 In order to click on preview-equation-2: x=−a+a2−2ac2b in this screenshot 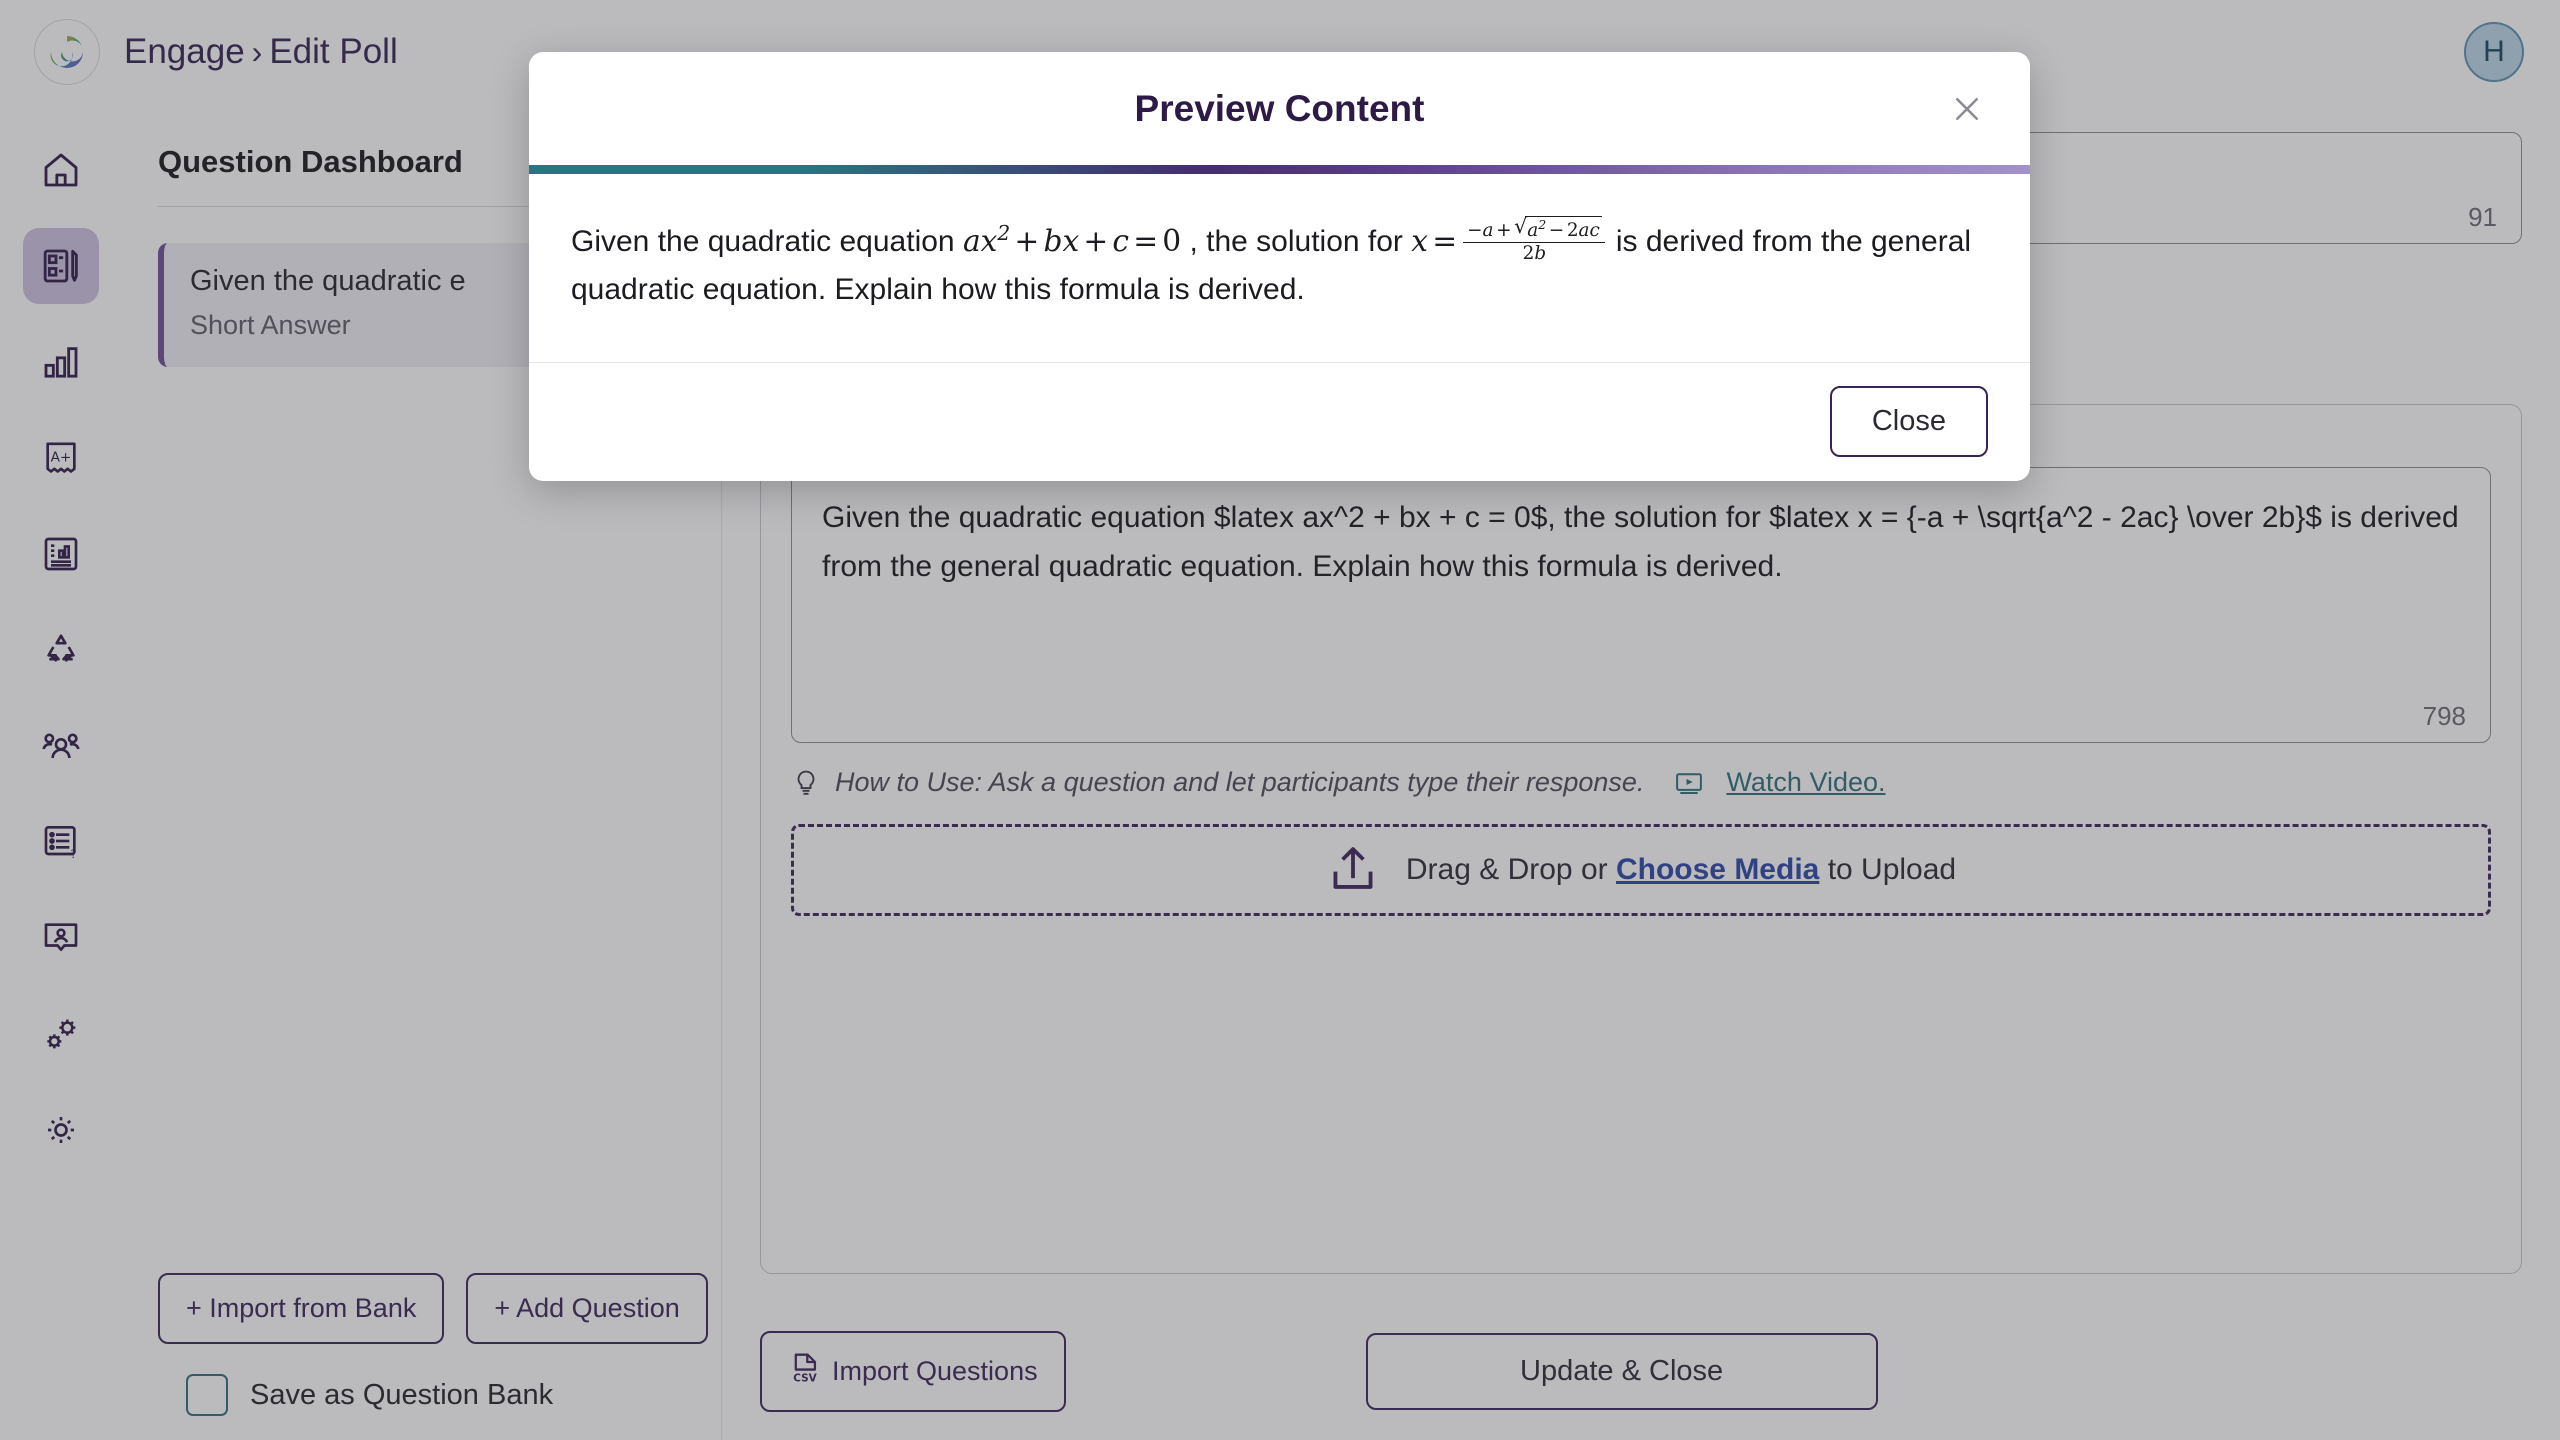, I will do `click(1509, 239)`.